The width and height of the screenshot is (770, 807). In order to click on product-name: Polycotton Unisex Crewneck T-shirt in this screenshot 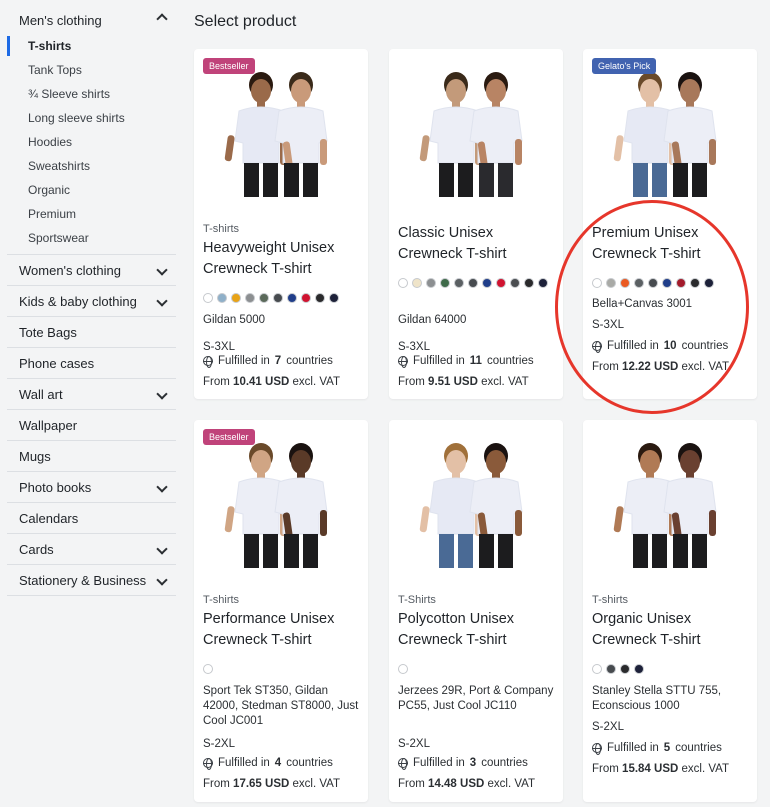, I will do `click(456, 629)`.